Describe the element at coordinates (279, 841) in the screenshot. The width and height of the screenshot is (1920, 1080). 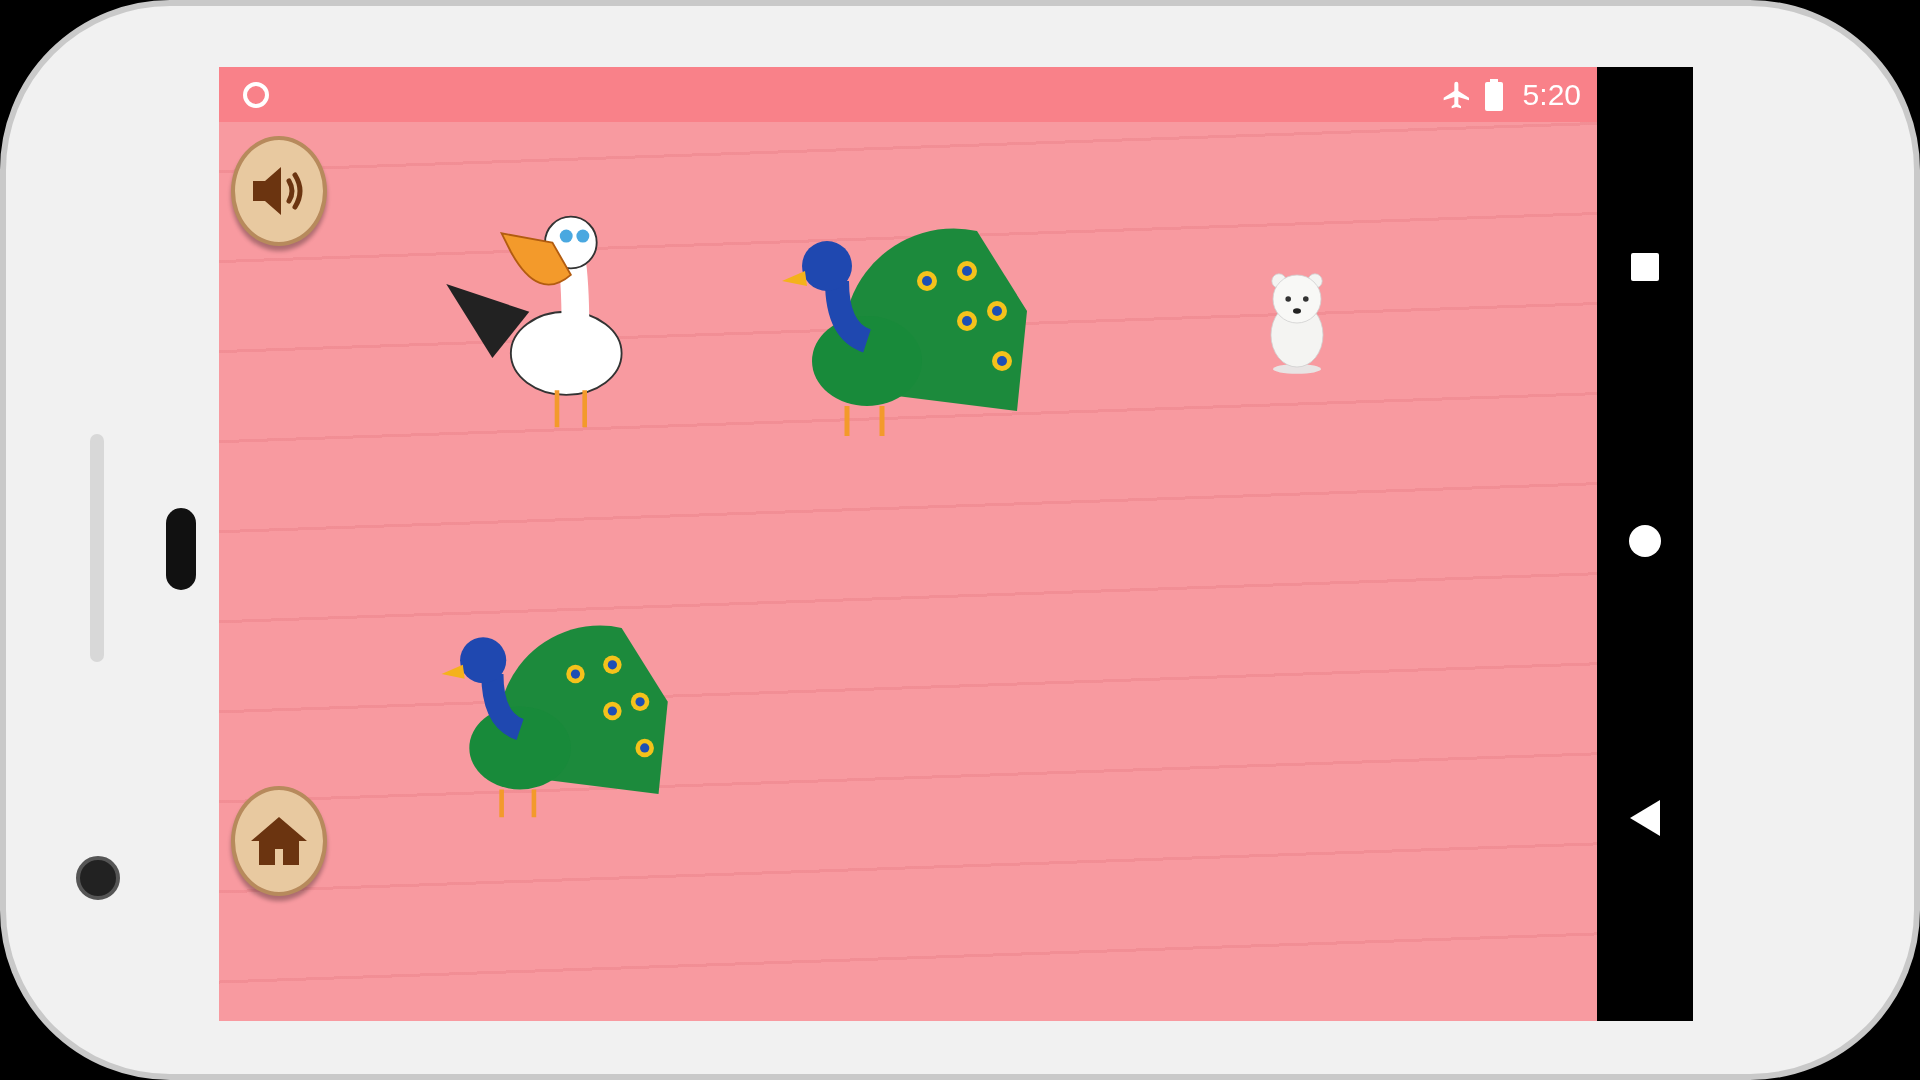
I see `home-button` at that location.